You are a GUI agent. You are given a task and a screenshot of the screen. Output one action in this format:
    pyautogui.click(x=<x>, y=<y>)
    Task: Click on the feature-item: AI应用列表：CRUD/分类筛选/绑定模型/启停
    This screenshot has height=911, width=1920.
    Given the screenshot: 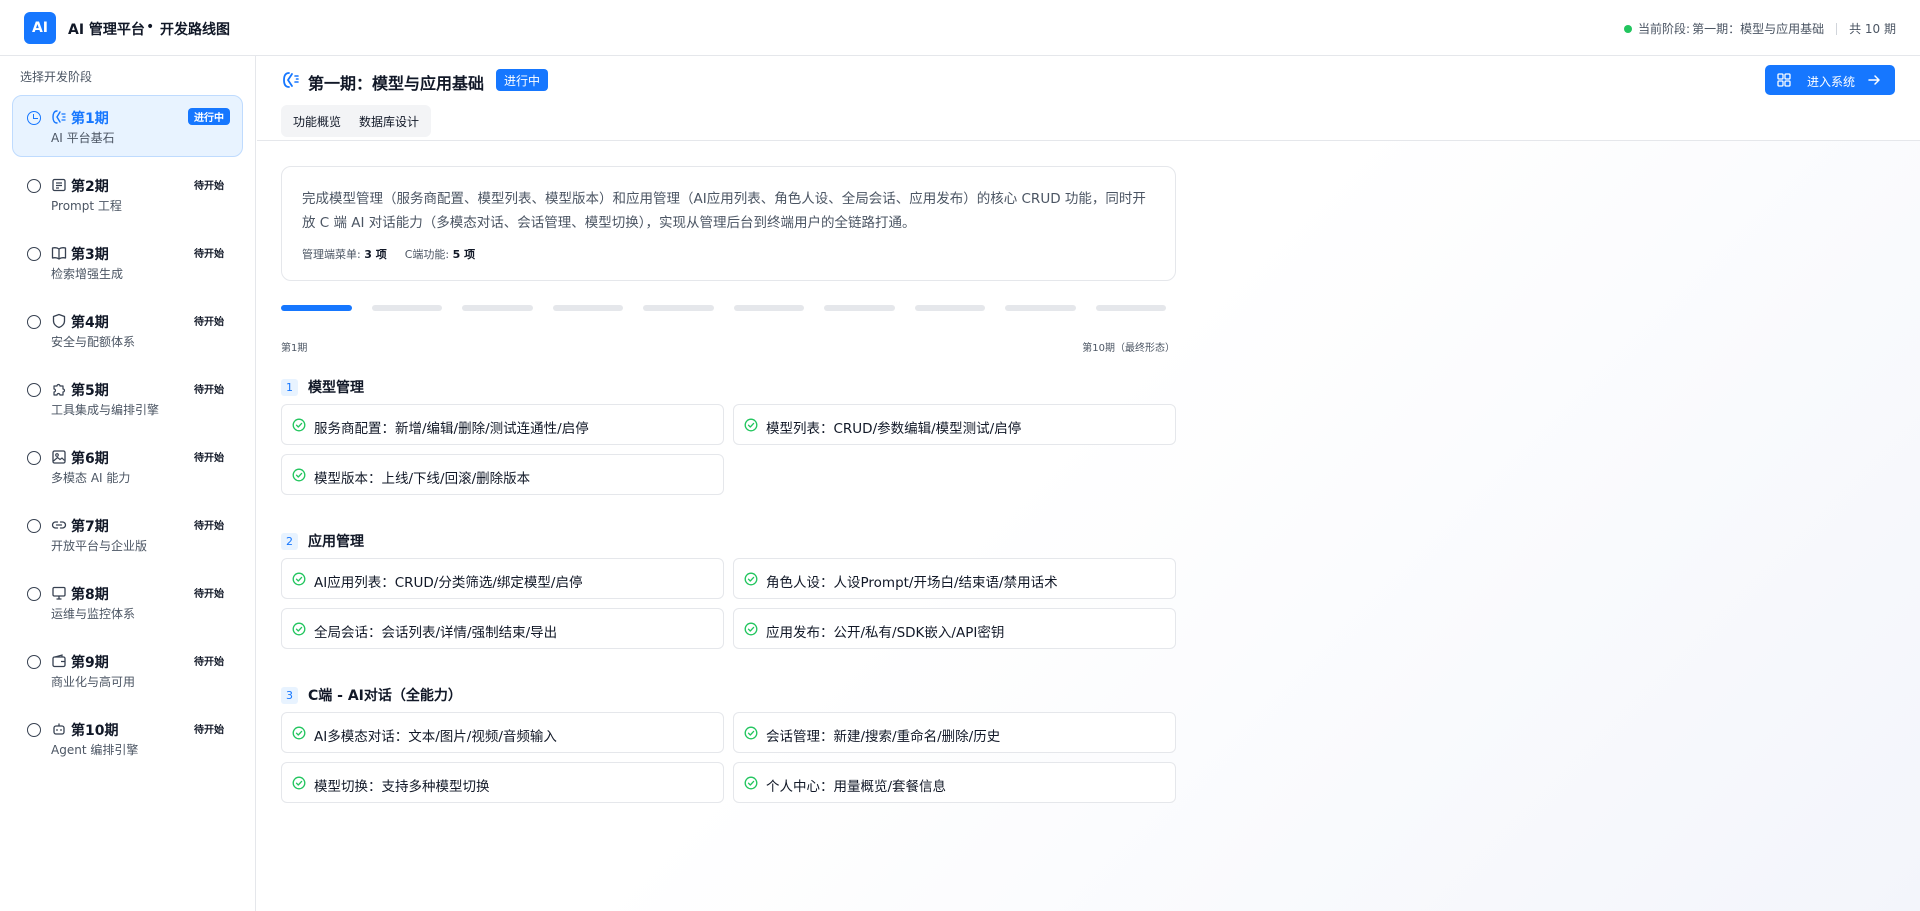 What is the action you would take?
    pyautogui.click(x=502, y=578)
    